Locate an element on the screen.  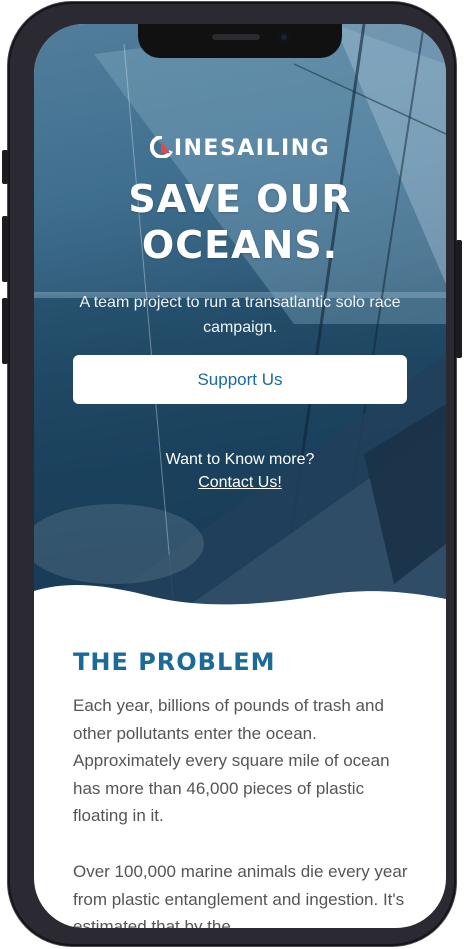
phone-side-button is located at coordinates (5, 167).